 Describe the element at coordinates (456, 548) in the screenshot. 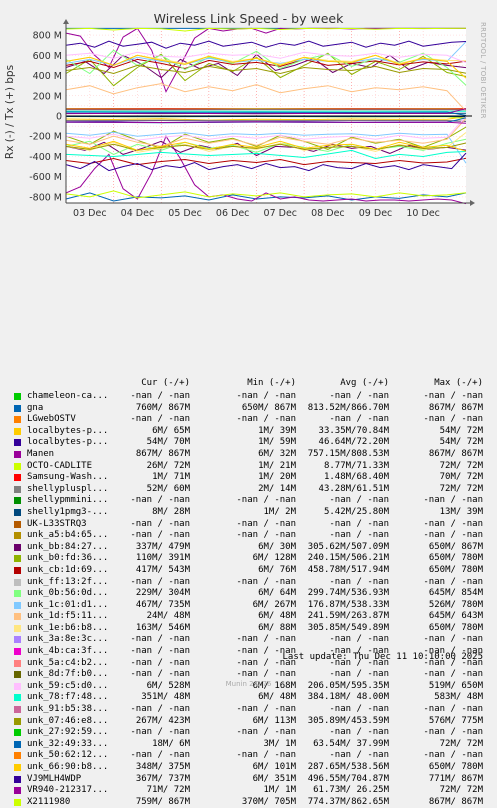

I see `legend-max: 650M/ 867M` at that location.